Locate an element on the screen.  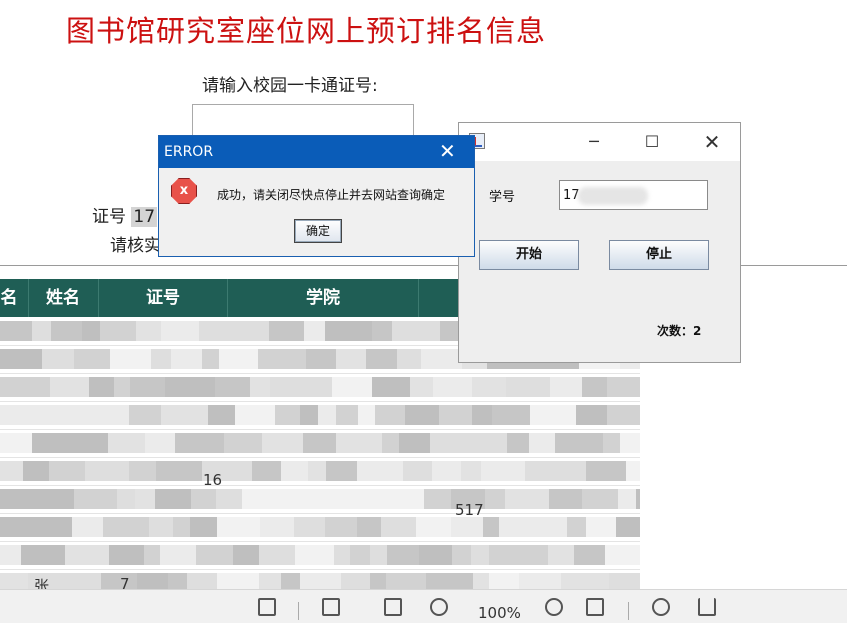
header-cert: 证号 is located at coordinates (163, 298).